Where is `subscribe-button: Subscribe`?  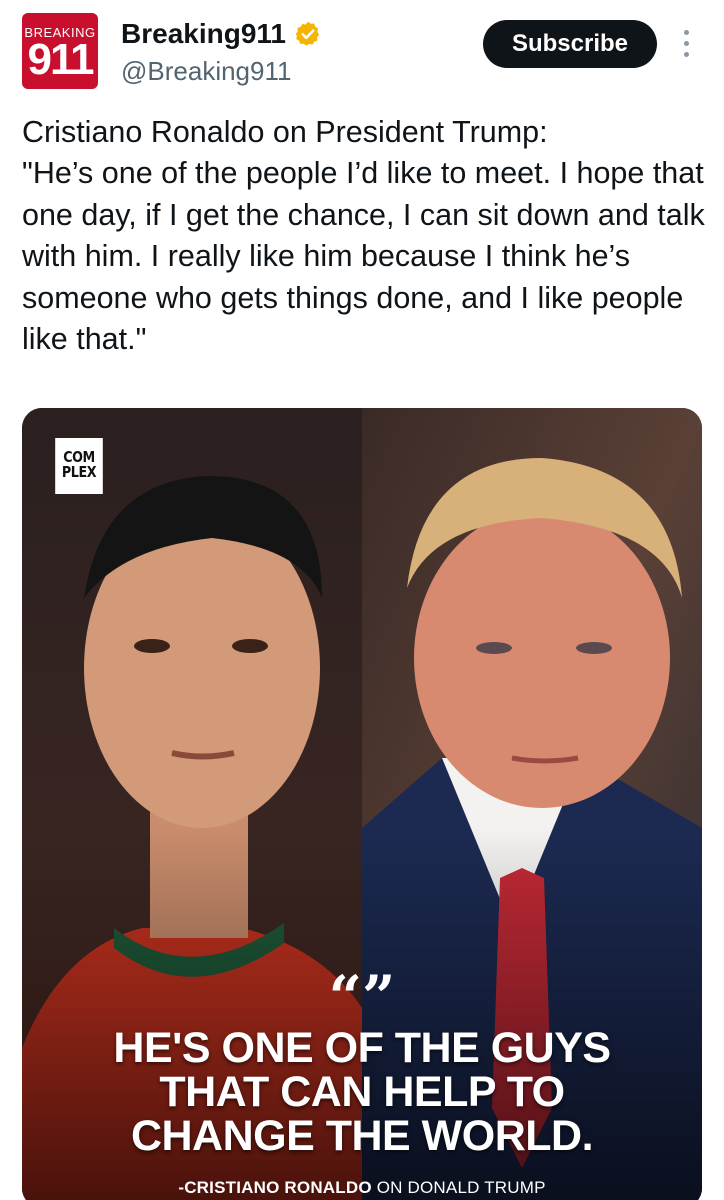 subscribe-button: Subscribe is located at coordinates (570, 44).